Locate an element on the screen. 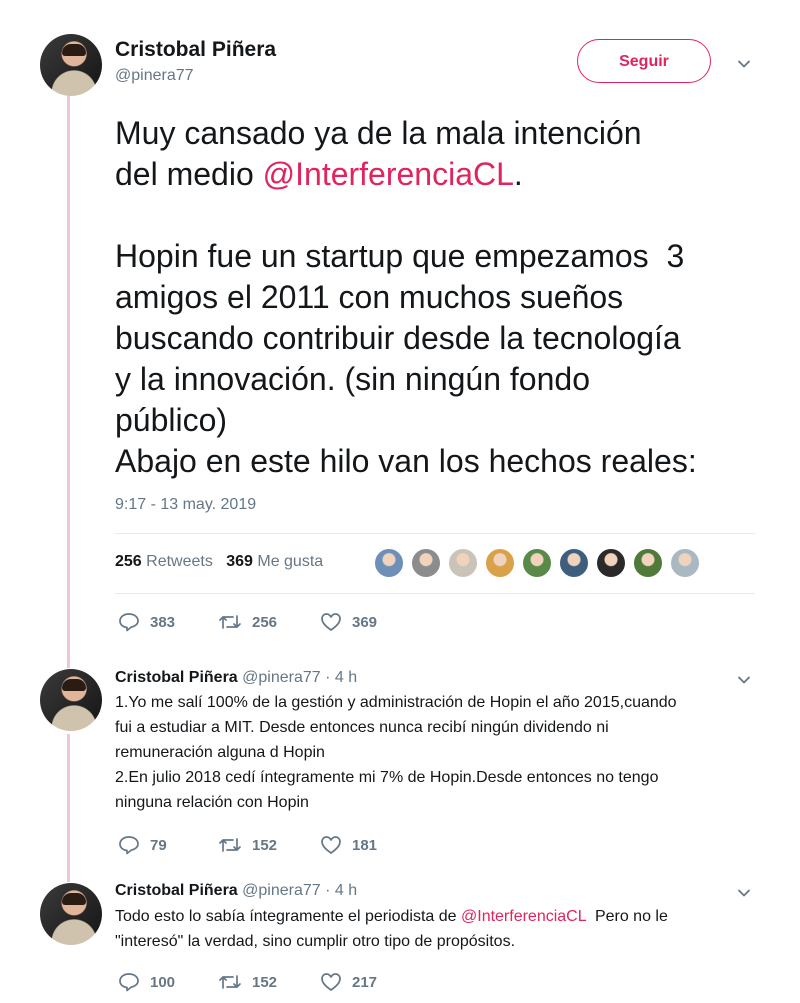  reply-button: 100 is located at coordinates (146, 982).